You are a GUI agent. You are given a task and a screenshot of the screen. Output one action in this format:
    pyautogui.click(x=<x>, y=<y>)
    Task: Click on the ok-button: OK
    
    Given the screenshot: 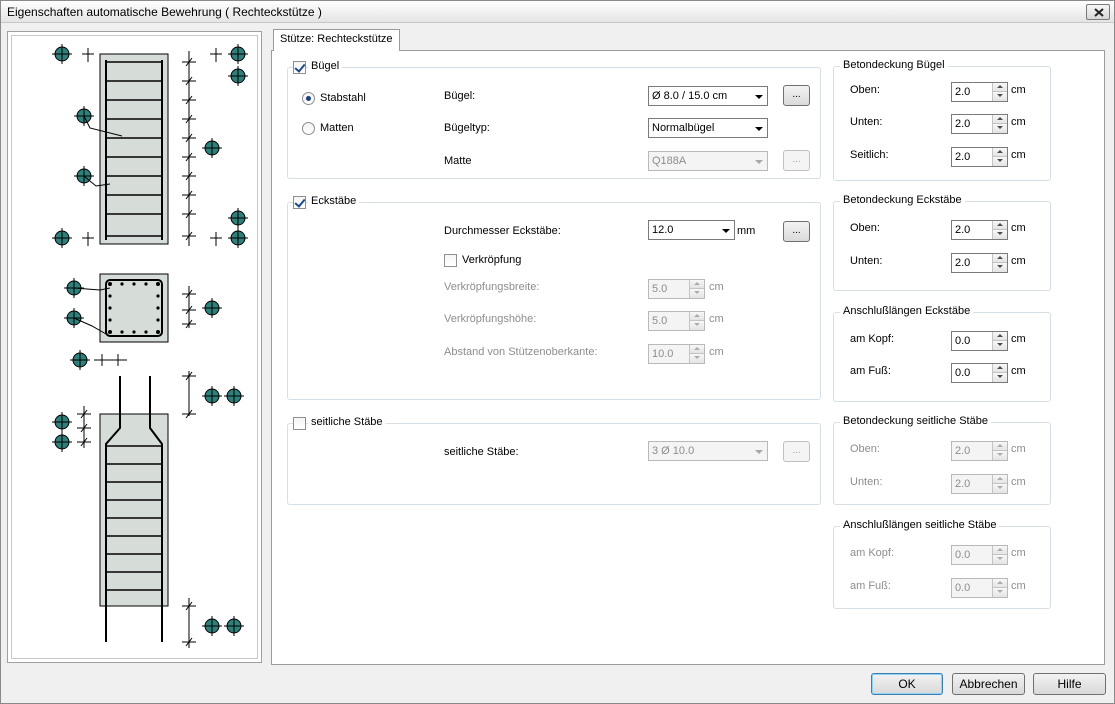 What is the action you would take?
    pyautogui.click(x=907, y=684)
    